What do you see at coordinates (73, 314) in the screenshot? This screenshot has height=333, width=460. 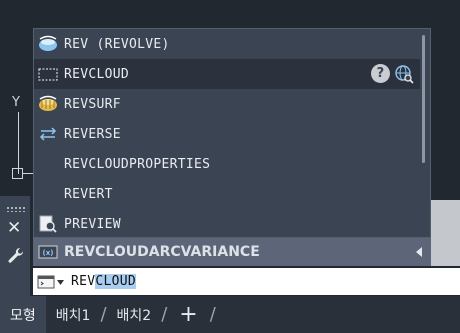 I see `tab-layout1: 배치1` at bounding box center [73, 314].